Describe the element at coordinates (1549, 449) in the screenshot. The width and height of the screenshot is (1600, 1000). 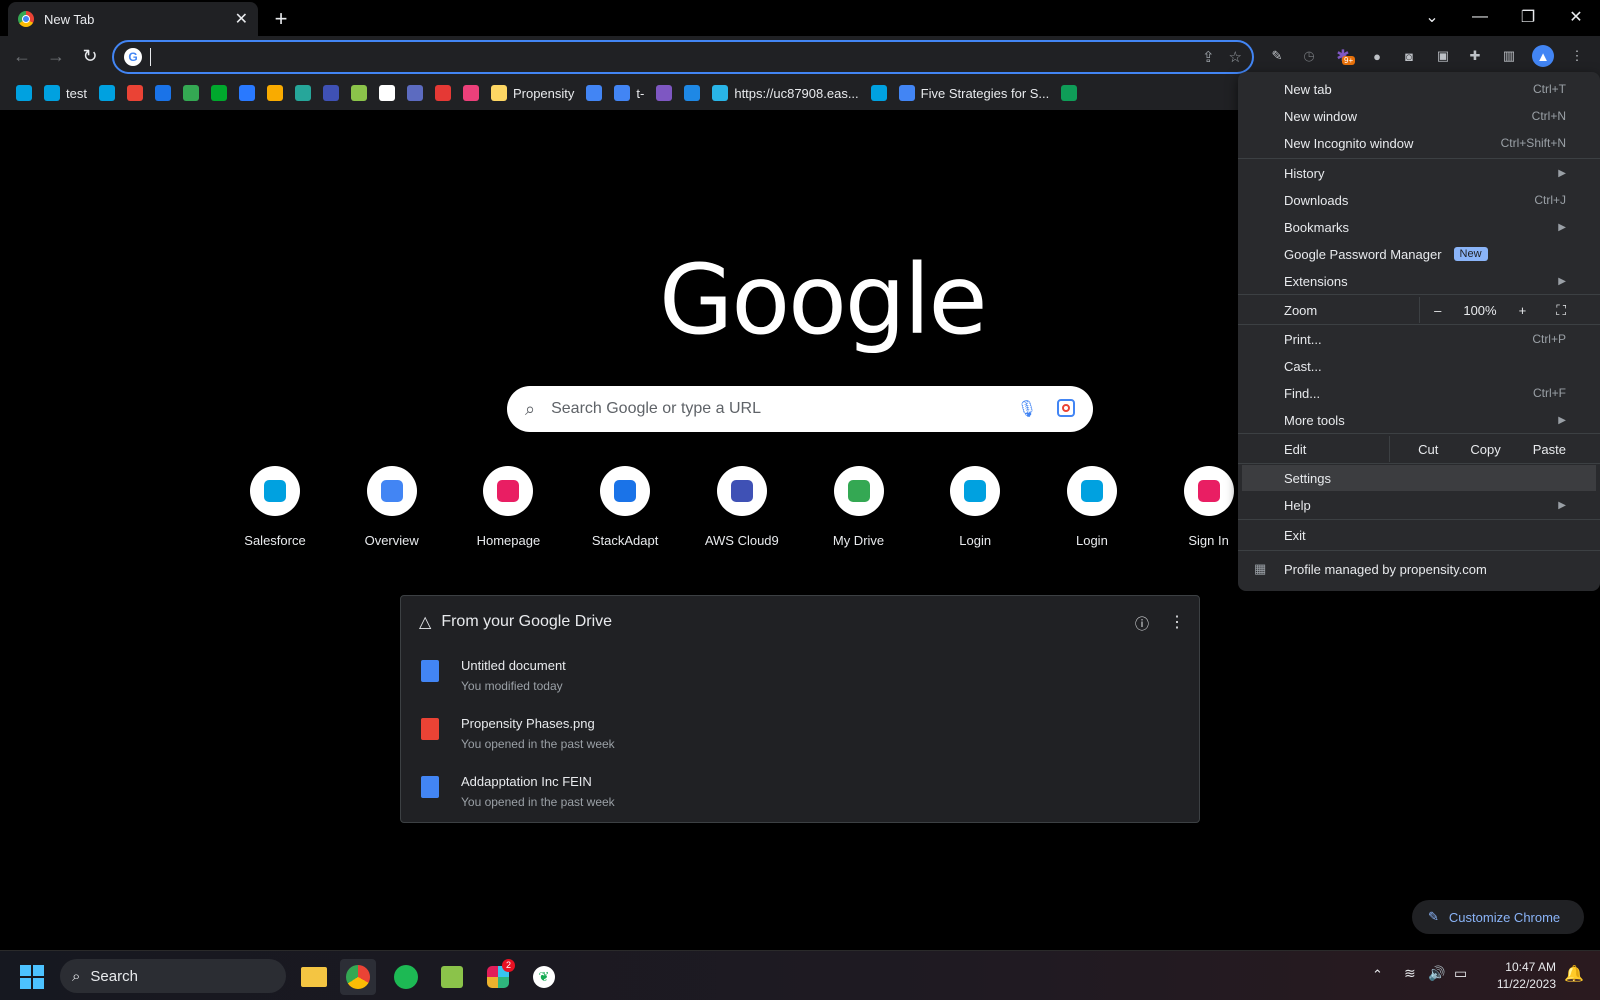
I see `paste-button: Paste` at that location.